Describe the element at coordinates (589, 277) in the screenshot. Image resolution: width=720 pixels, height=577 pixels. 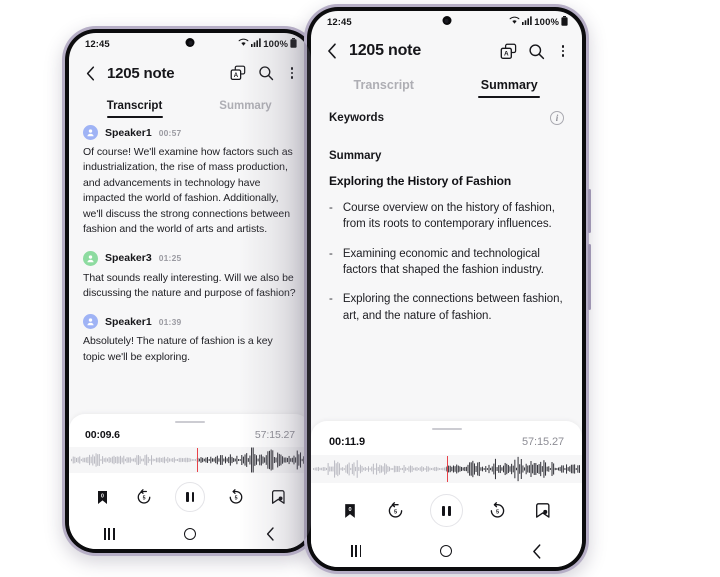
I see `volume-button` at that location.